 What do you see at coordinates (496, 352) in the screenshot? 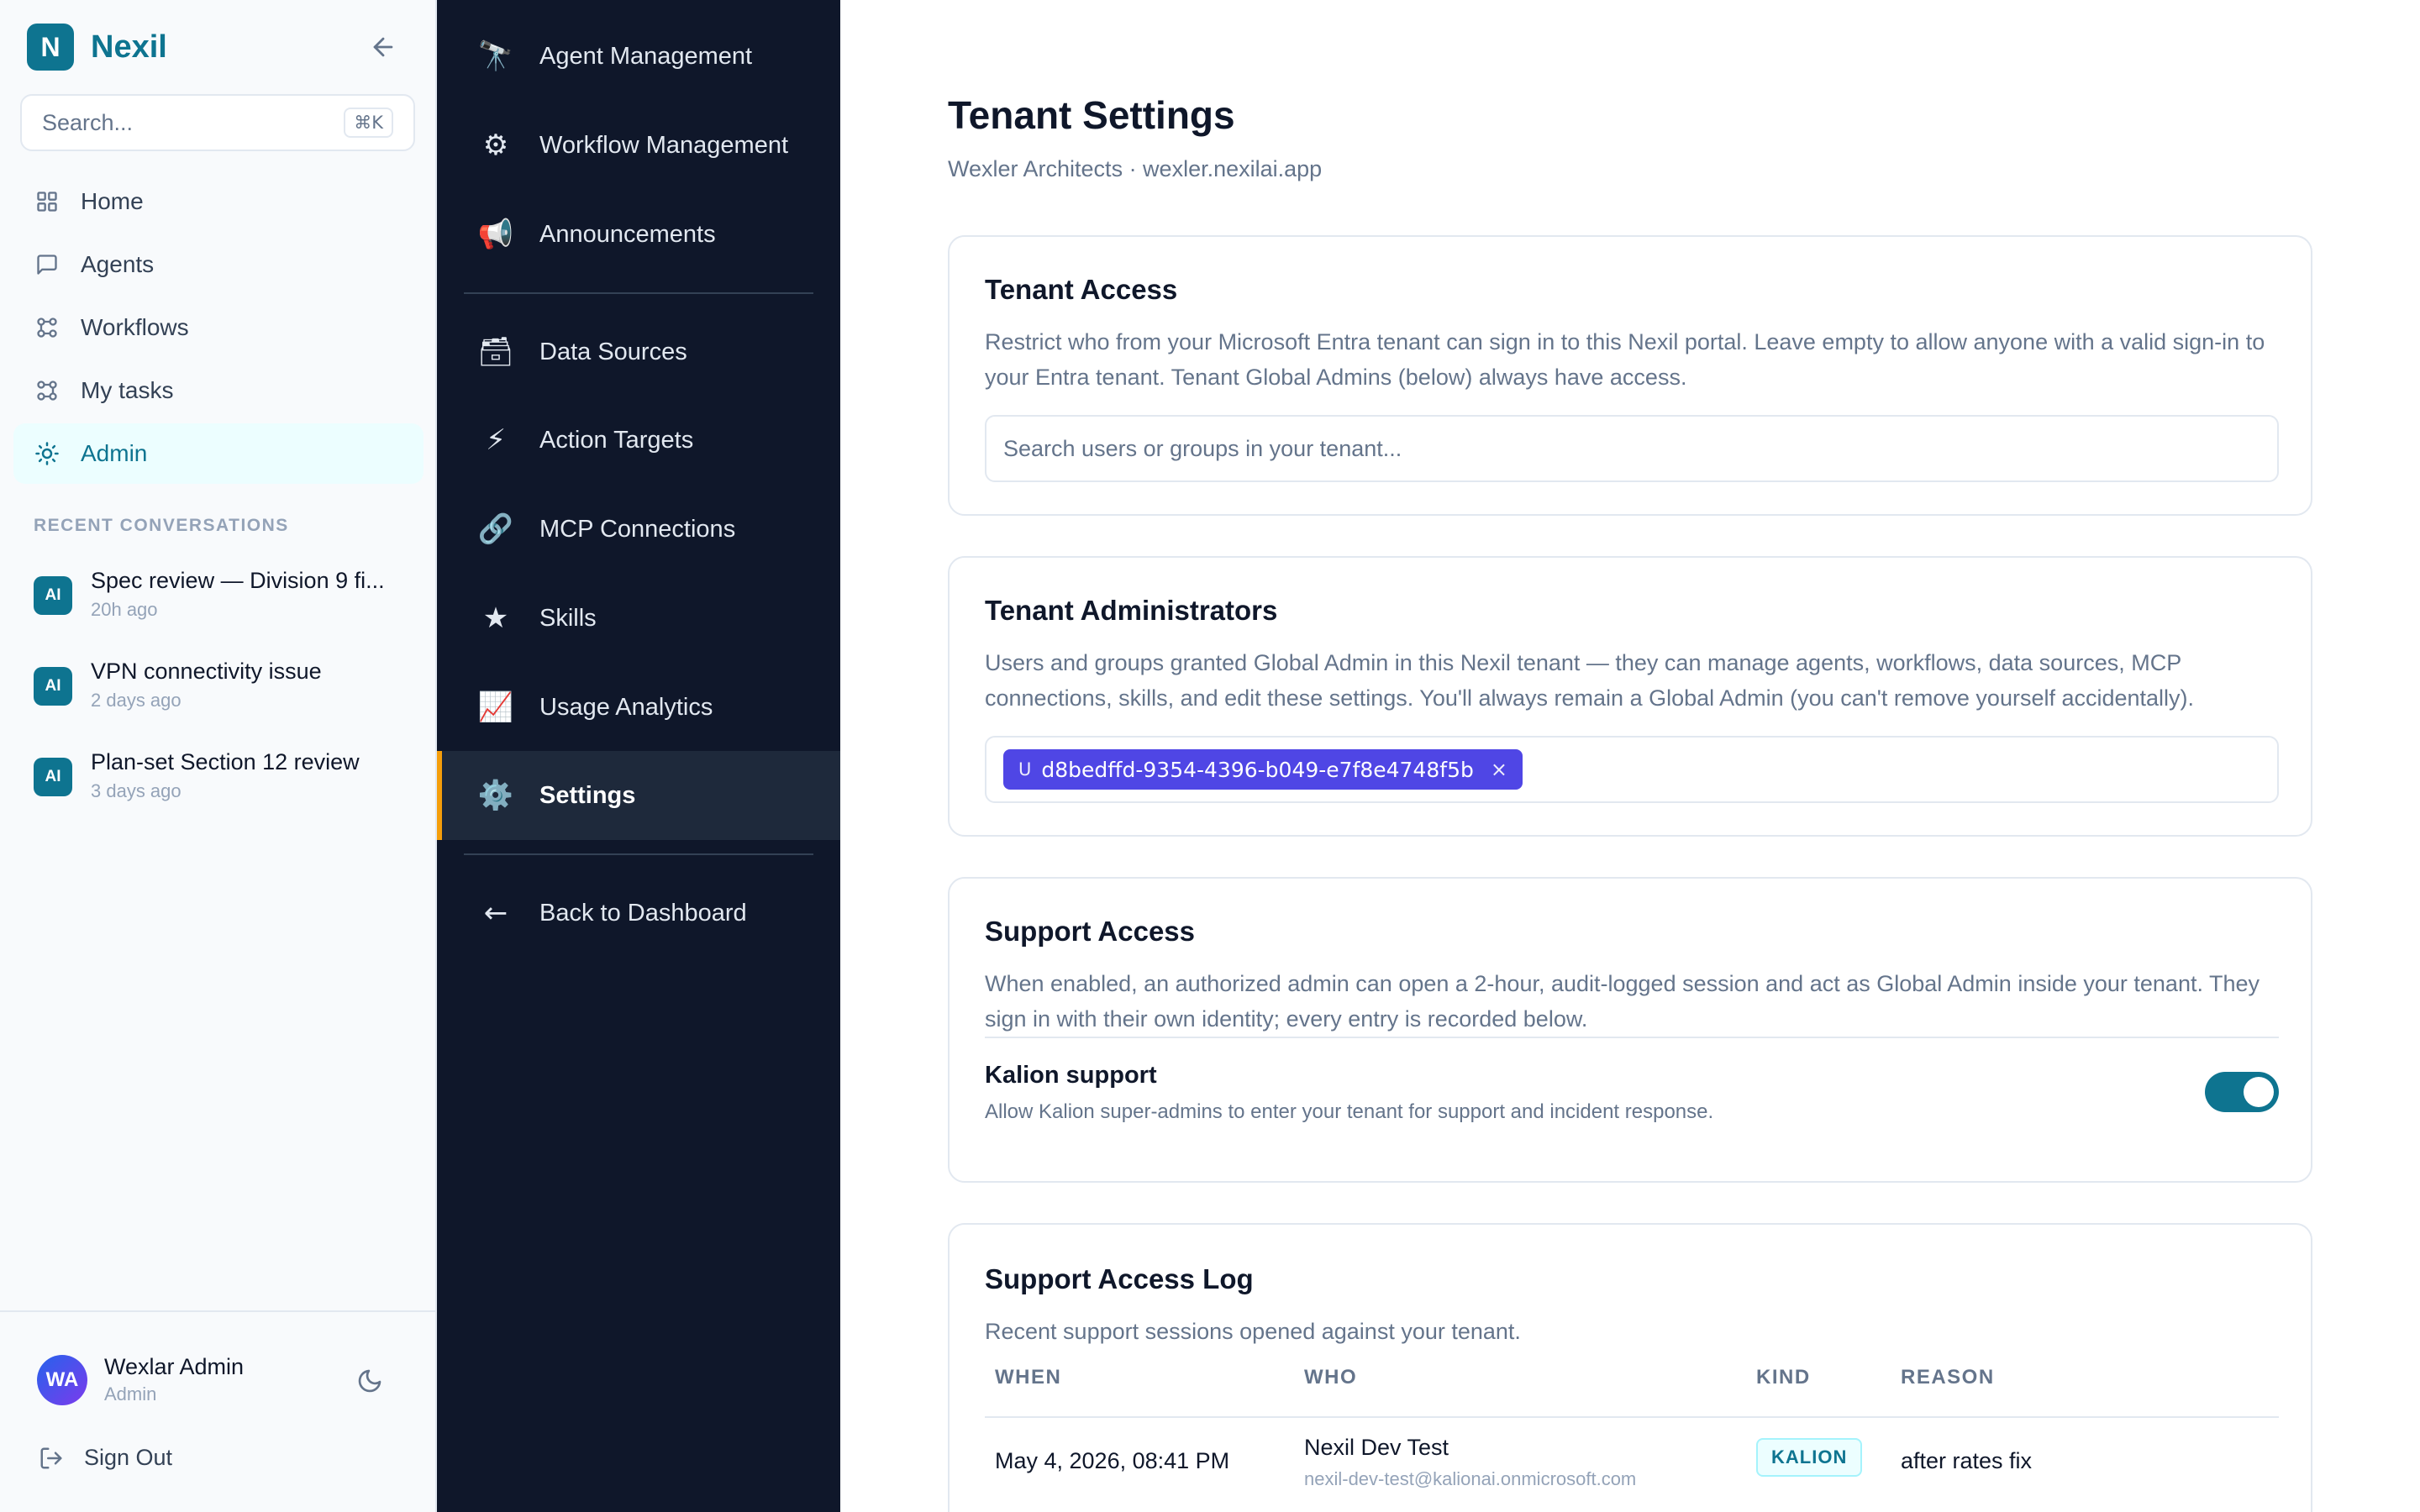
I see `card-file-box-icon: 🗃` at bounding box center [496, 352].